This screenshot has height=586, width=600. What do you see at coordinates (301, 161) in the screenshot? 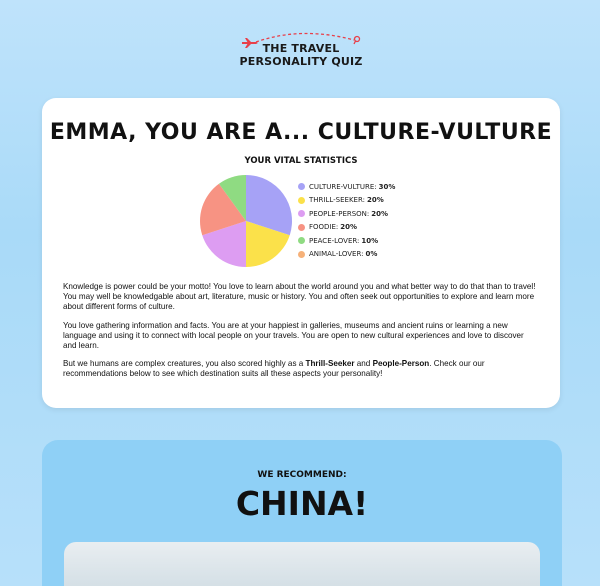
I see `stats-heading: YOUR VITAL STATISTICS` at bounding box center [301, 161].